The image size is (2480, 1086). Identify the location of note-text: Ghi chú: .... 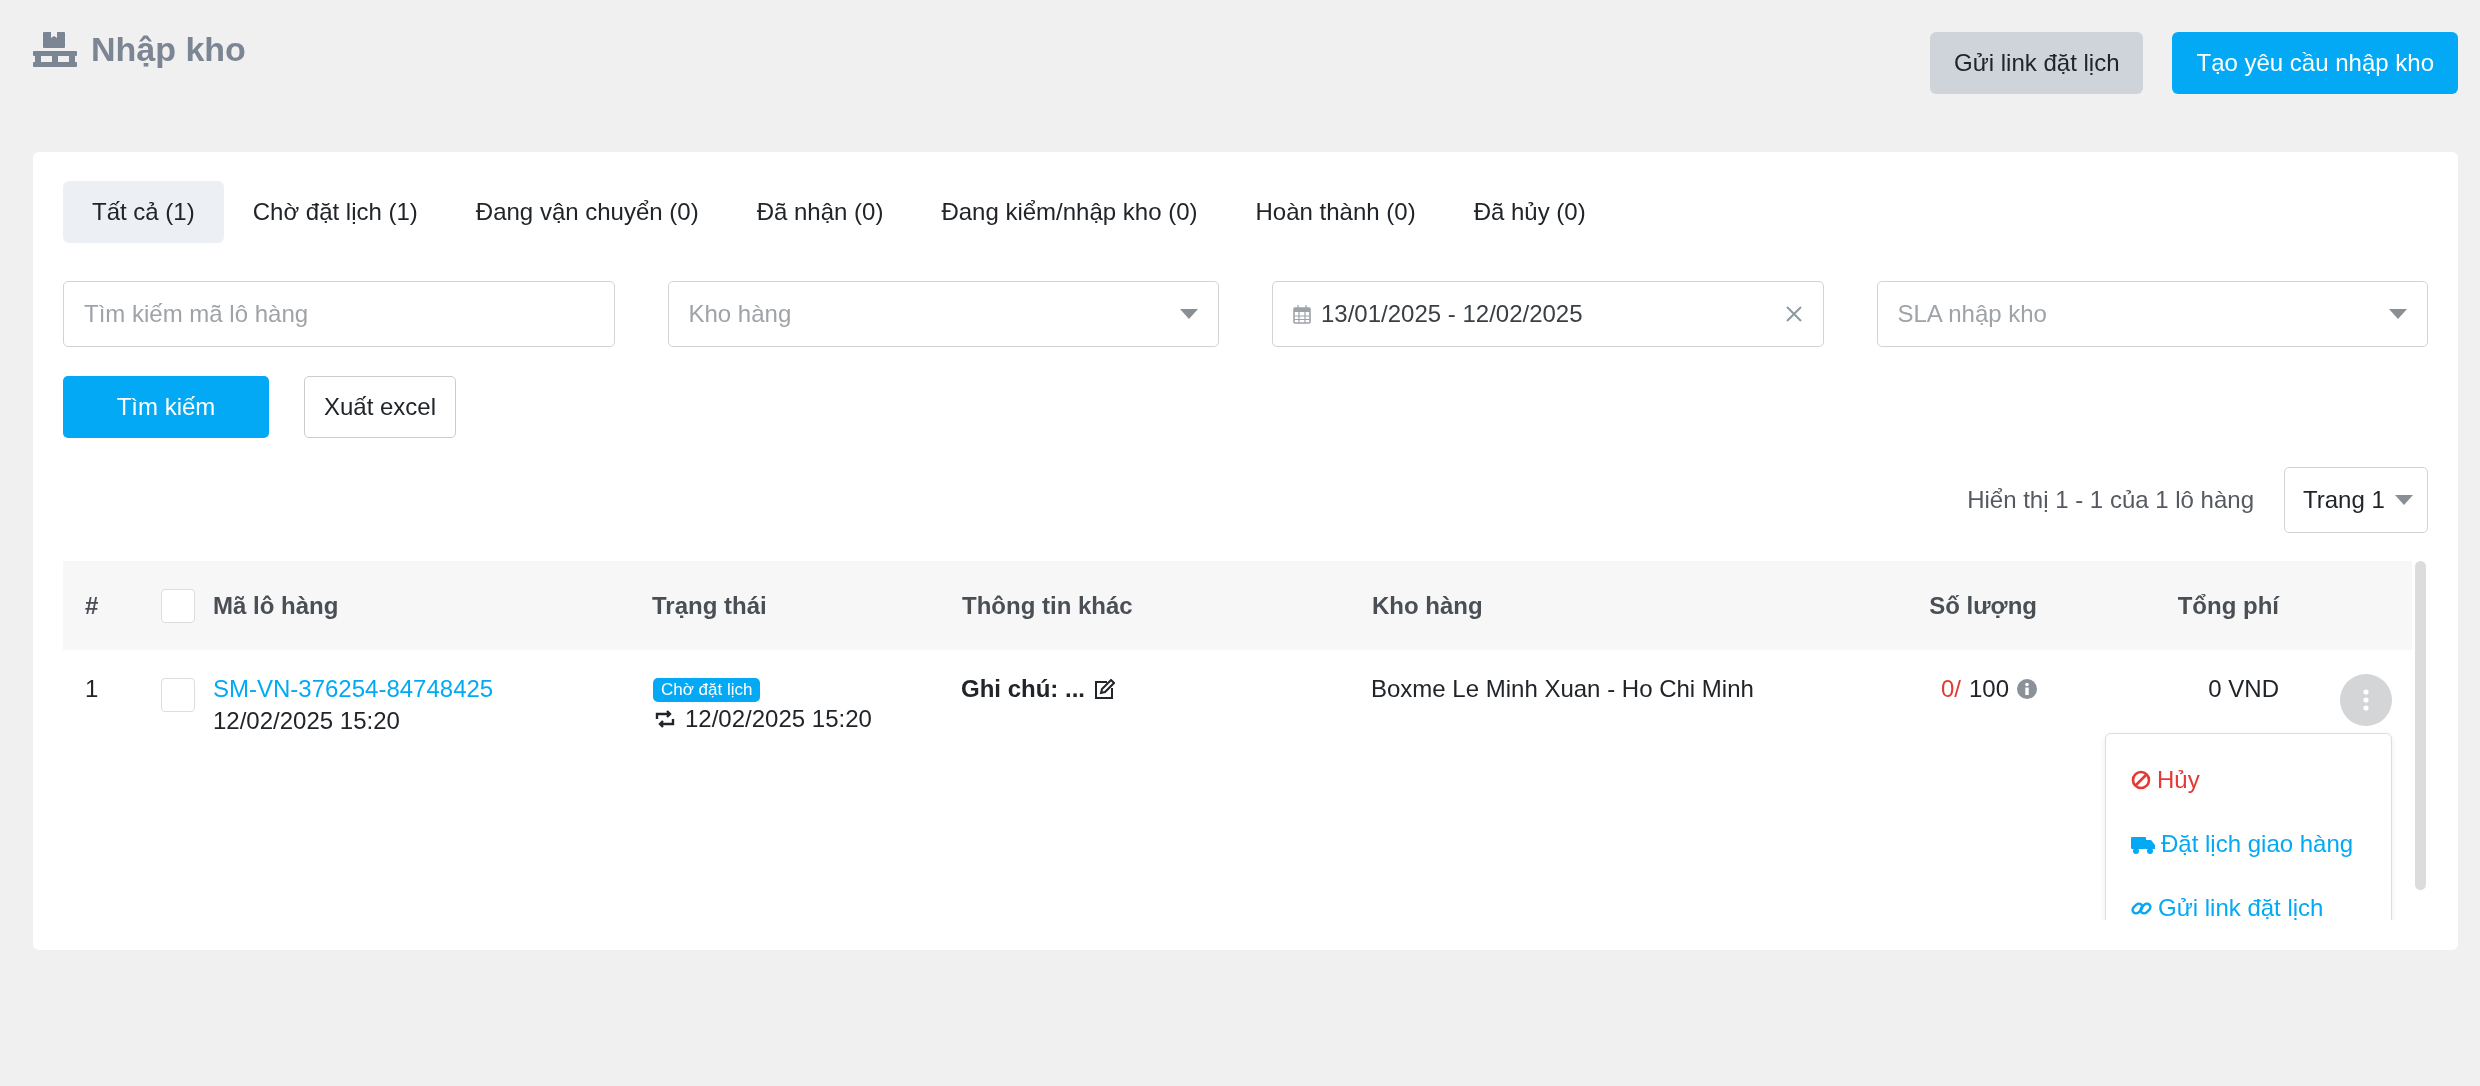
(1023, 689).